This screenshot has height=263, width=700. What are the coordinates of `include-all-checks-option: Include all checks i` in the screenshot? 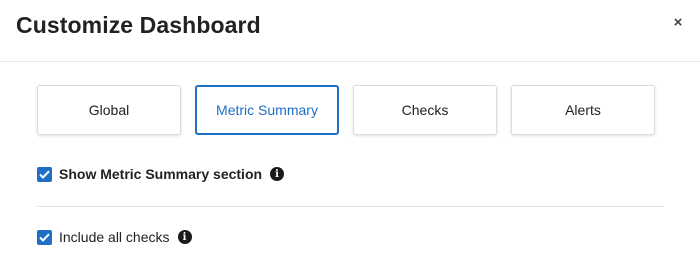 It's located at (114, 237).